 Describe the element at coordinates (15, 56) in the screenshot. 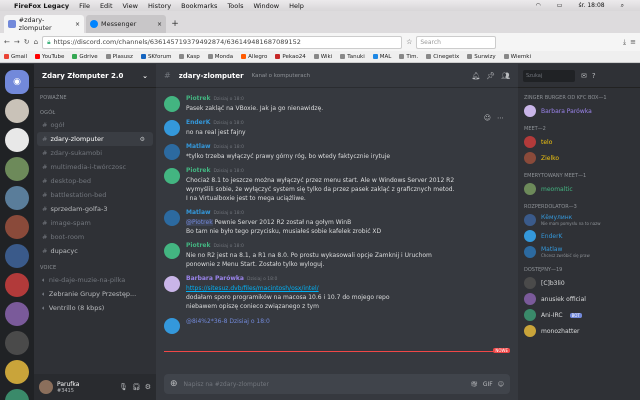

I see `bookmark-item: Gmail` at that location.